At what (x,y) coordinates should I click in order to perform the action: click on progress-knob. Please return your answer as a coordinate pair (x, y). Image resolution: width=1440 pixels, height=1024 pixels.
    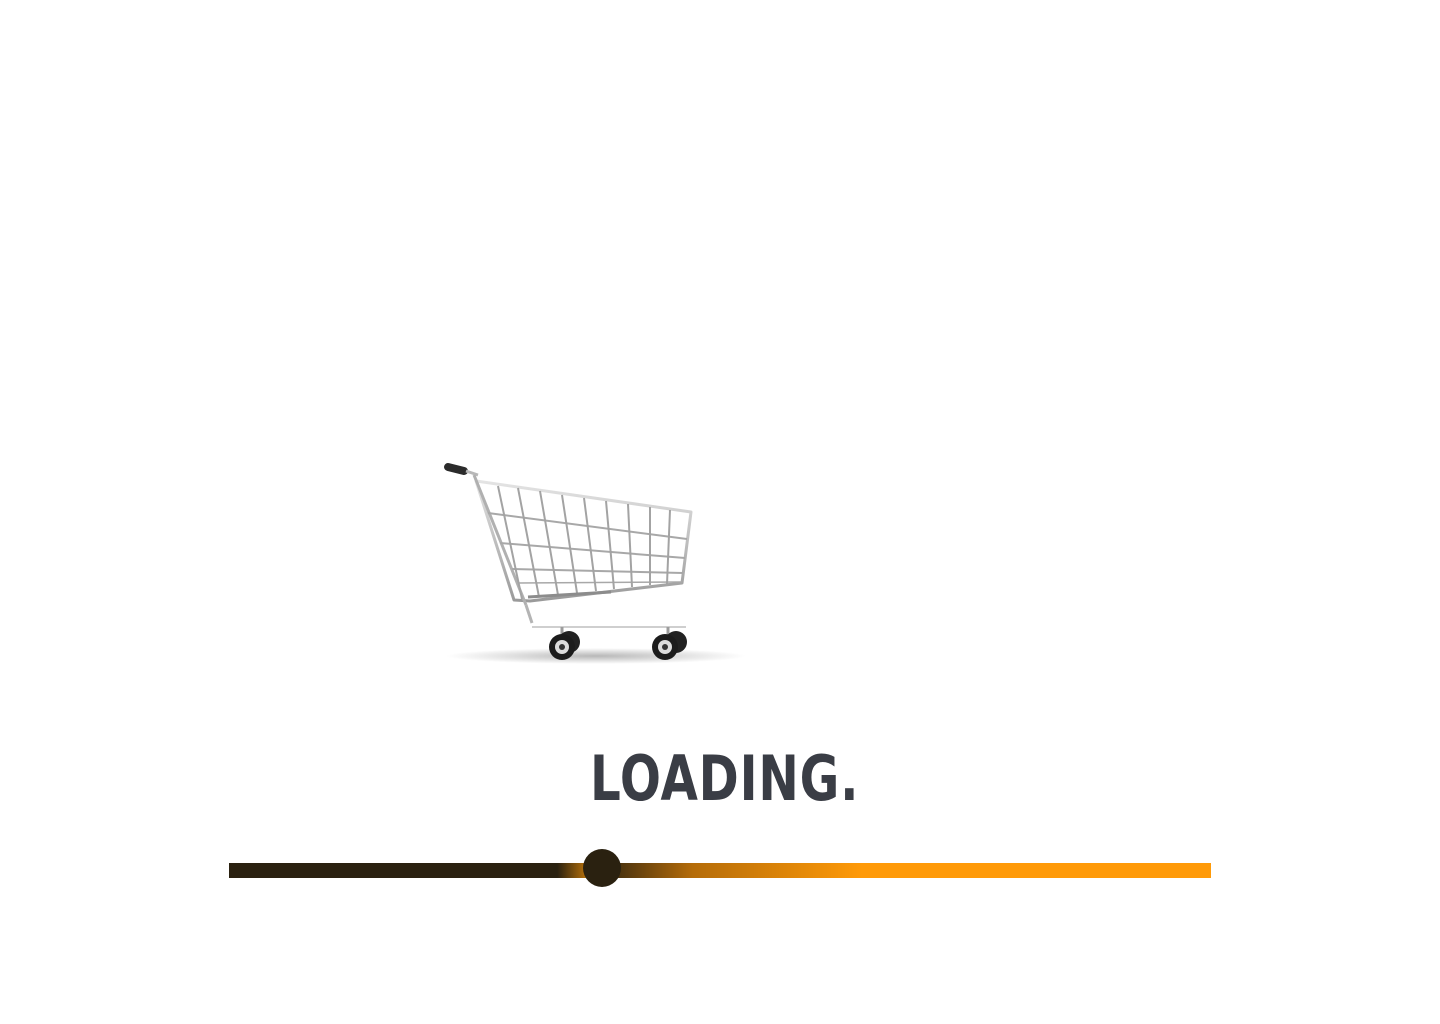
    Looking at the image, I should click on (602, 868).